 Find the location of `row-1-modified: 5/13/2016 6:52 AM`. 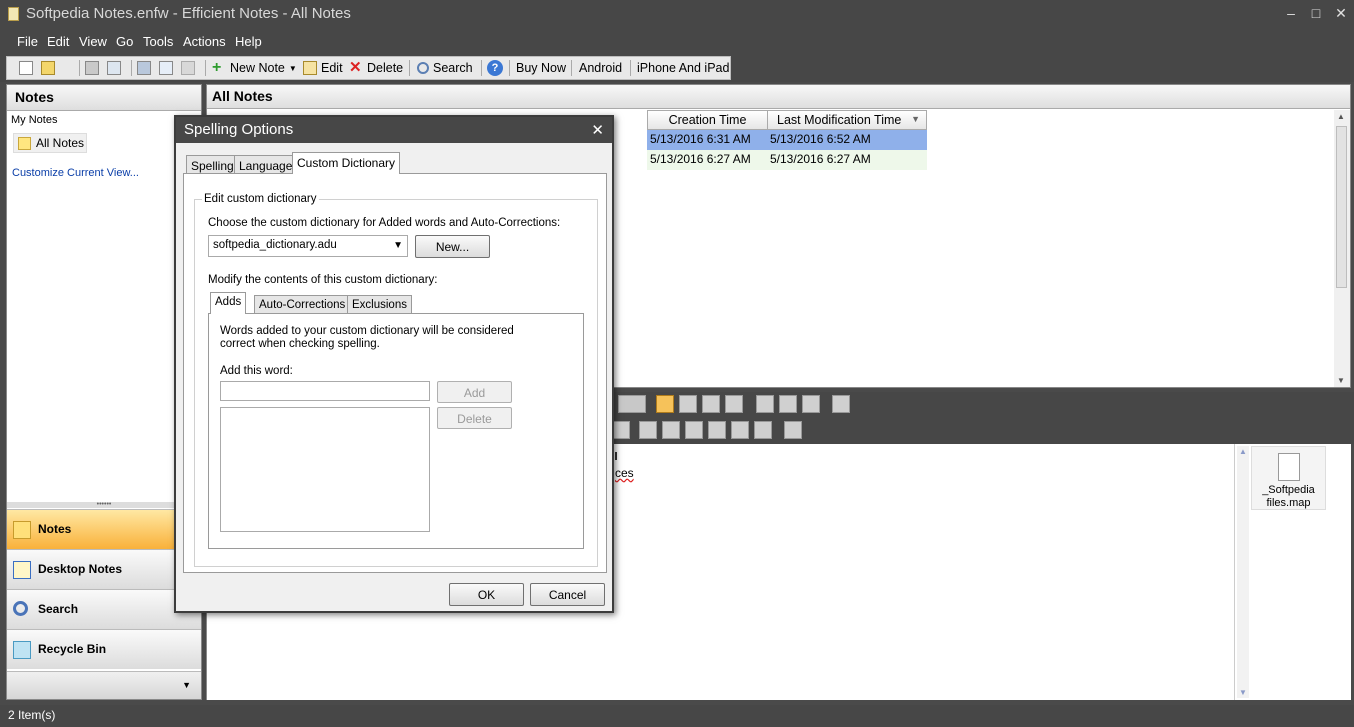

row-1-modified: 5/13/2016 6:52 AM is located at coordinates (847, 140).